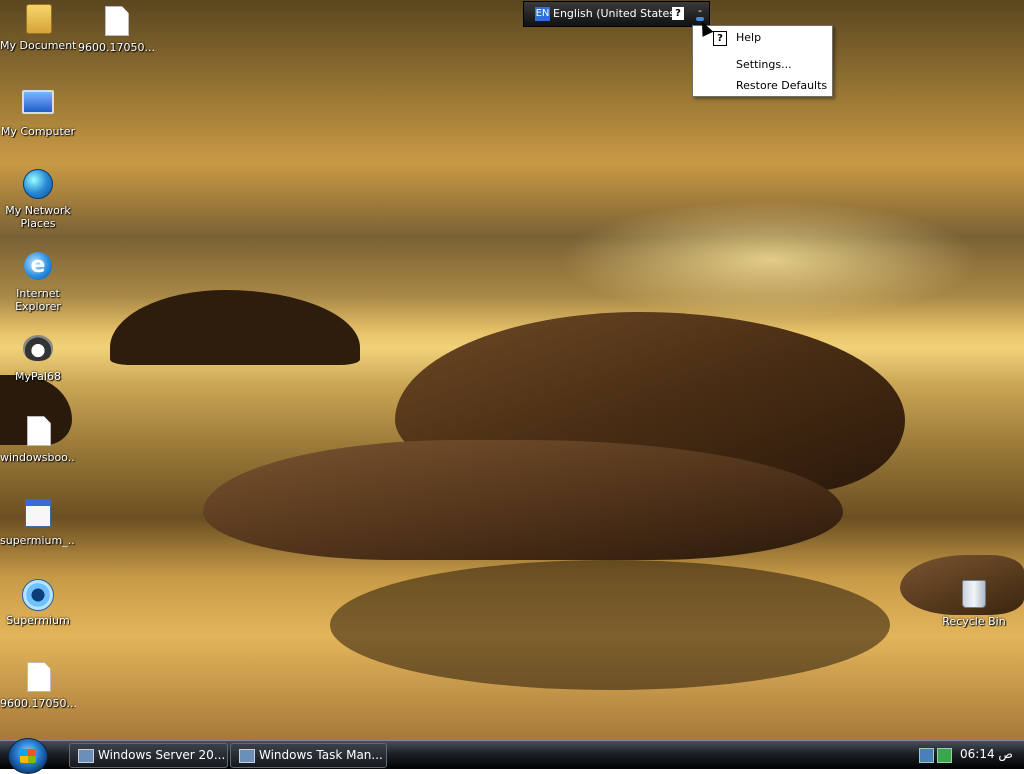  What do you see at coordinates (38, 106) in the screenshot?
I see `computer-icon` at bounding box center [38, 106].